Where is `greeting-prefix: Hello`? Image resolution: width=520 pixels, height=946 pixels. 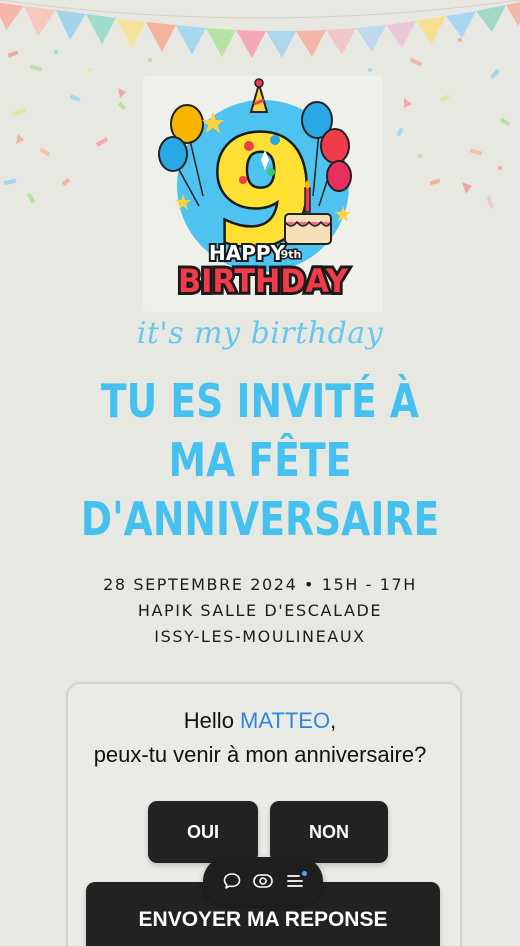
greeting-prefix: Hello is located at coordinates (212, 720).